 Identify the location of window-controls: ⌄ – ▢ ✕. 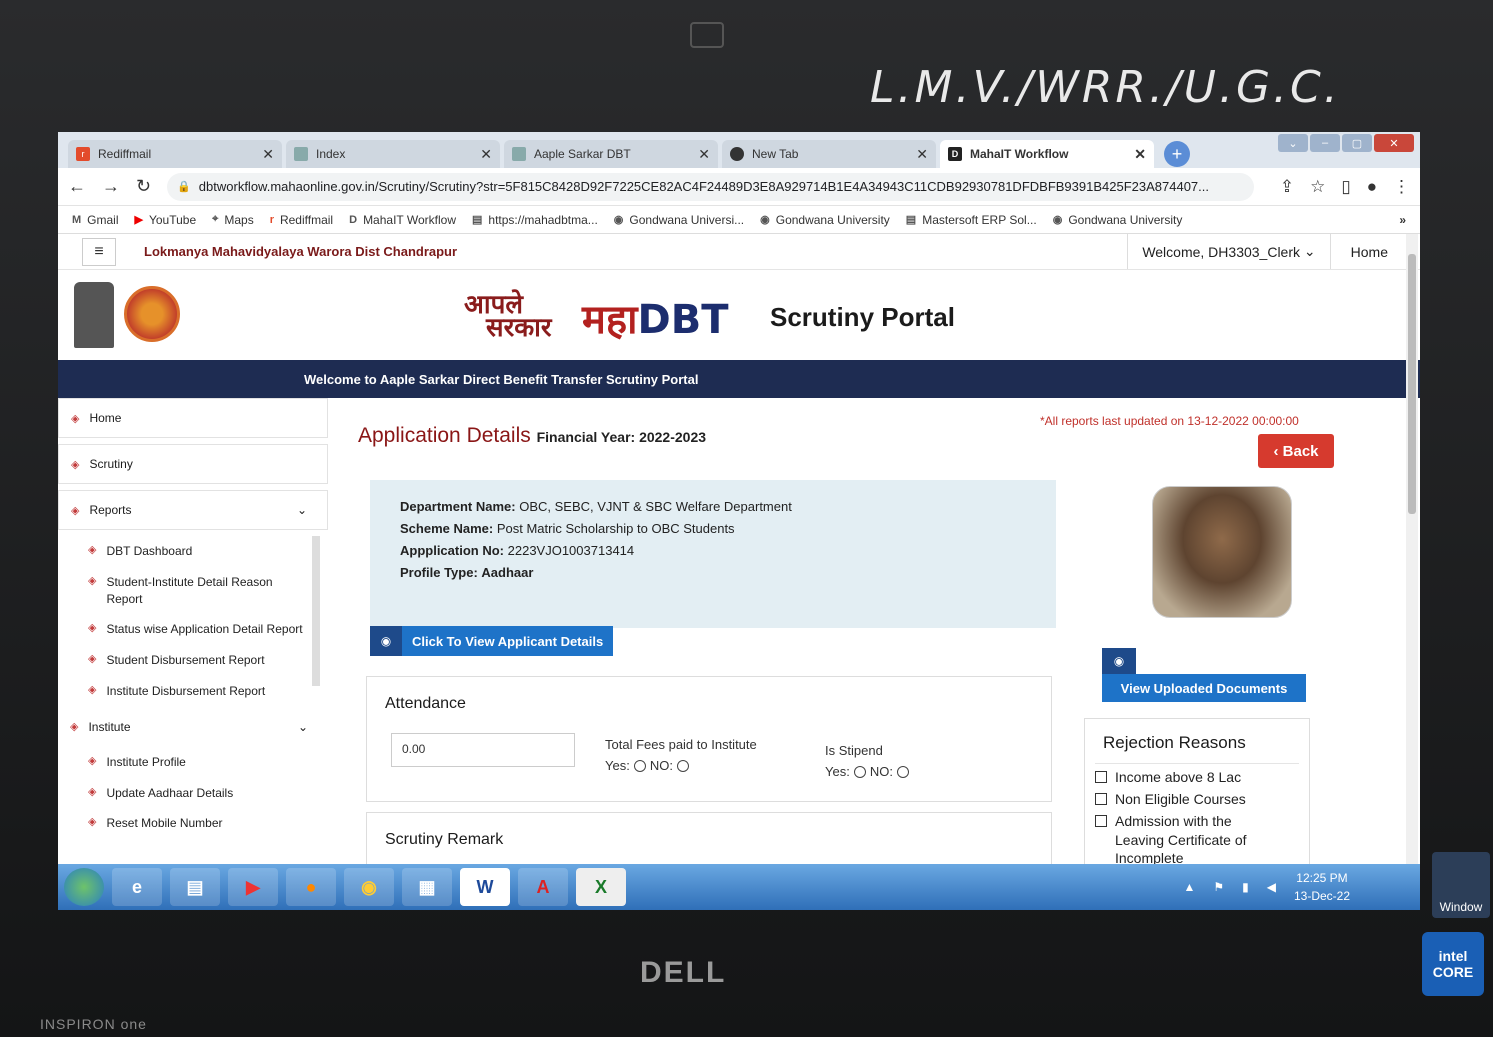
(1345, 143).